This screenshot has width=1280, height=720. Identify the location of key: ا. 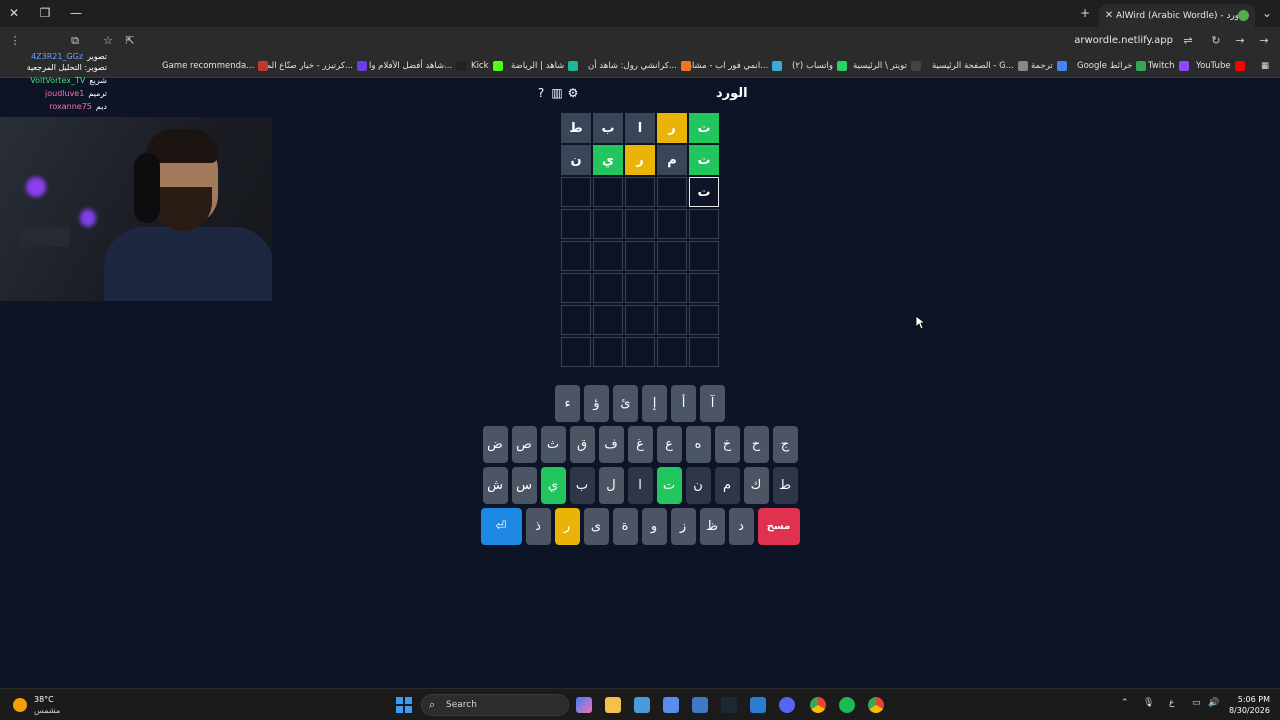
(640, 485).